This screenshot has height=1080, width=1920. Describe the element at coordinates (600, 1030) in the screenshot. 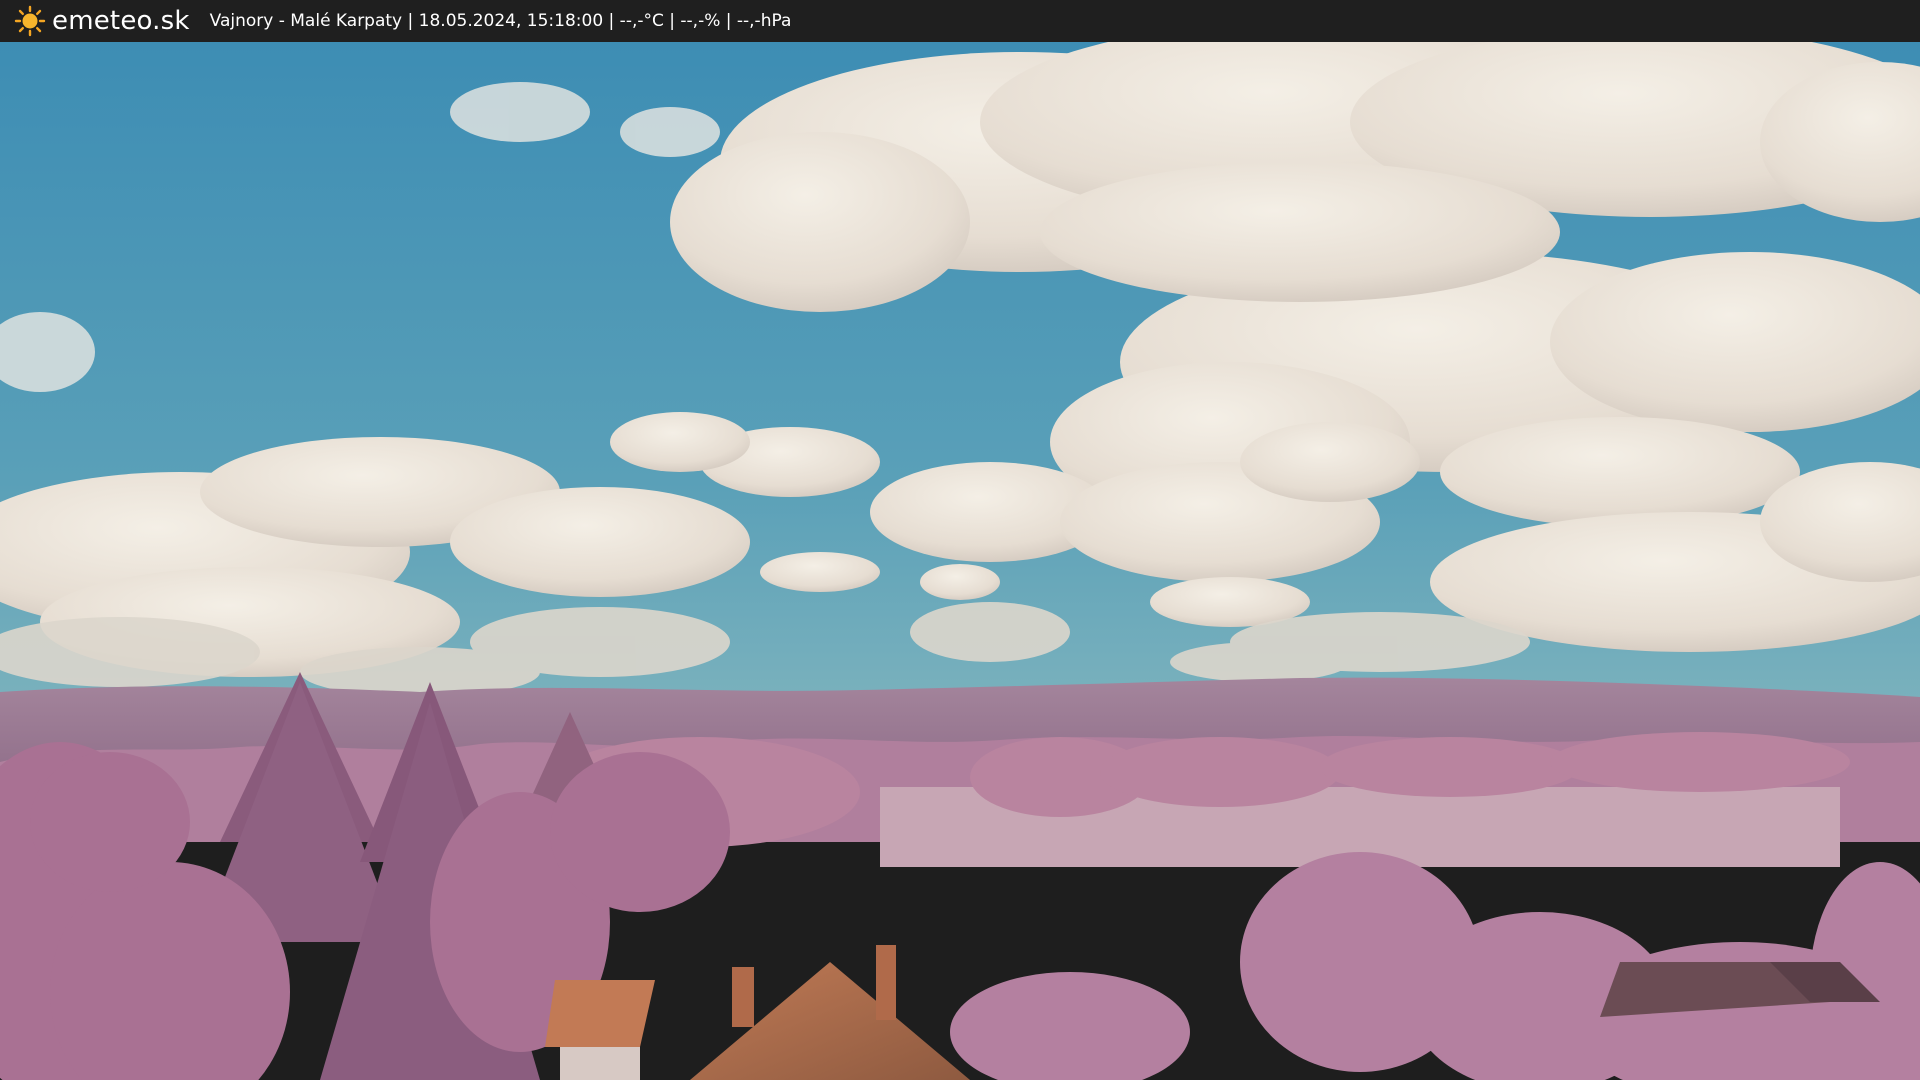

I see `roof-left` at that location.